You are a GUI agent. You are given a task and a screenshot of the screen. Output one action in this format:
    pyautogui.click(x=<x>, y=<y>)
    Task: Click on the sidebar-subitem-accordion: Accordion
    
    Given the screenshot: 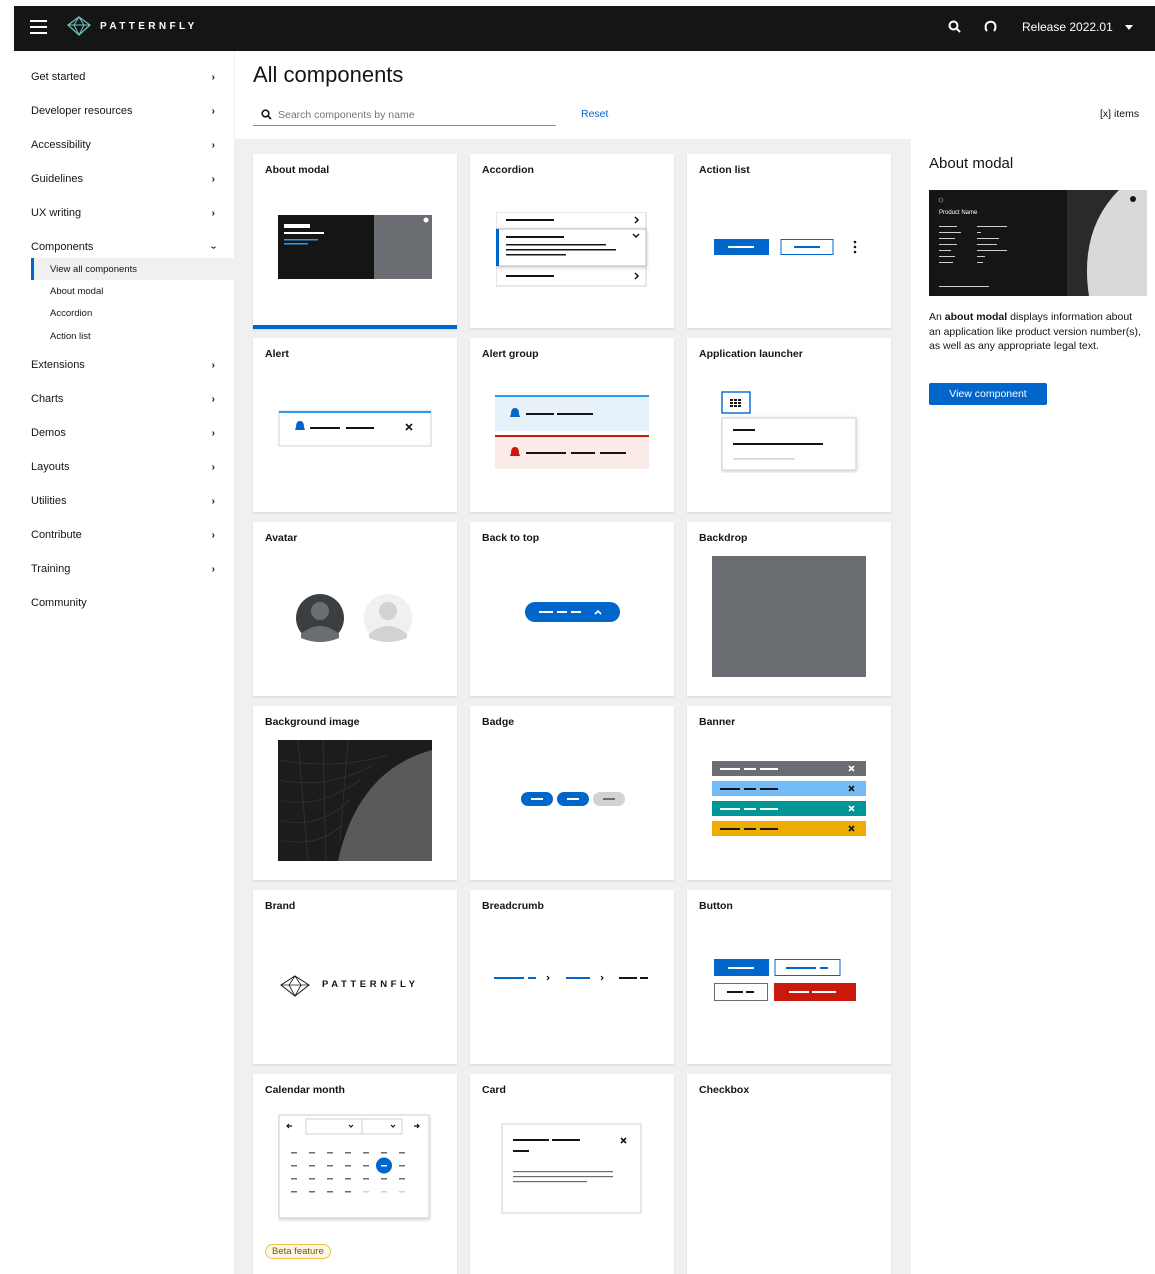 What is the action you would take?
    pyautogui.click(x=71, y=313)
    